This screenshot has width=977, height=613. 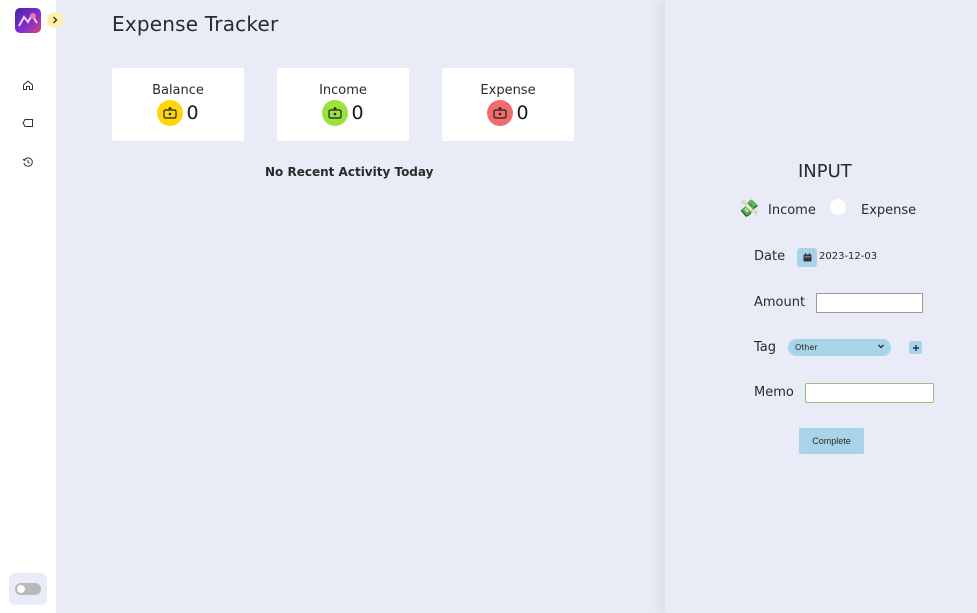 What do you see at coordinates (774, 392) in the screenshot?
I see `memo-label: Memo` at bounding box center [774, 392].